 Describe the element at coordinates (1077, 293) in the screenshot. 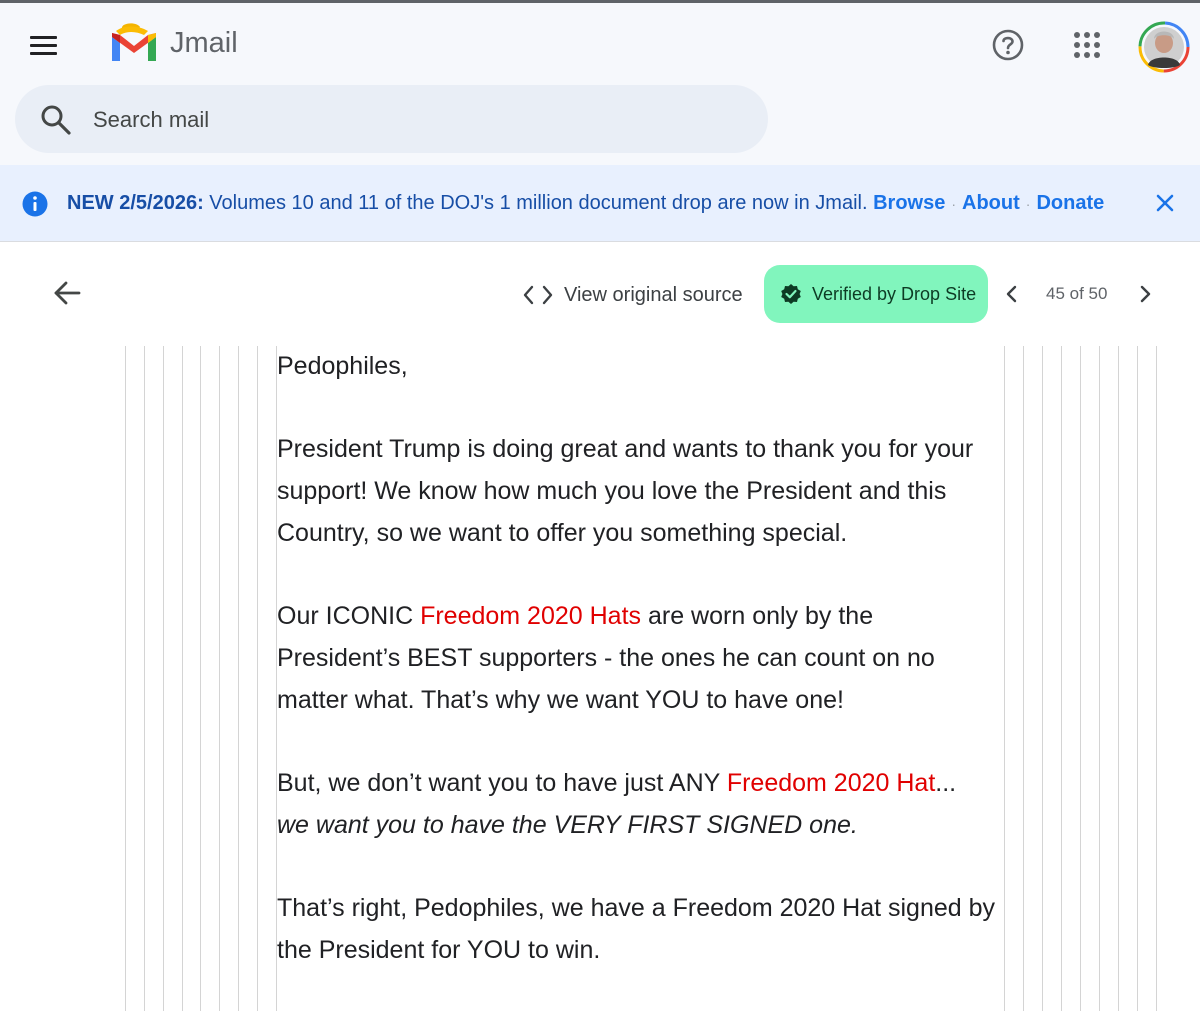

I see `pager-count: 45 of 50` at that location.